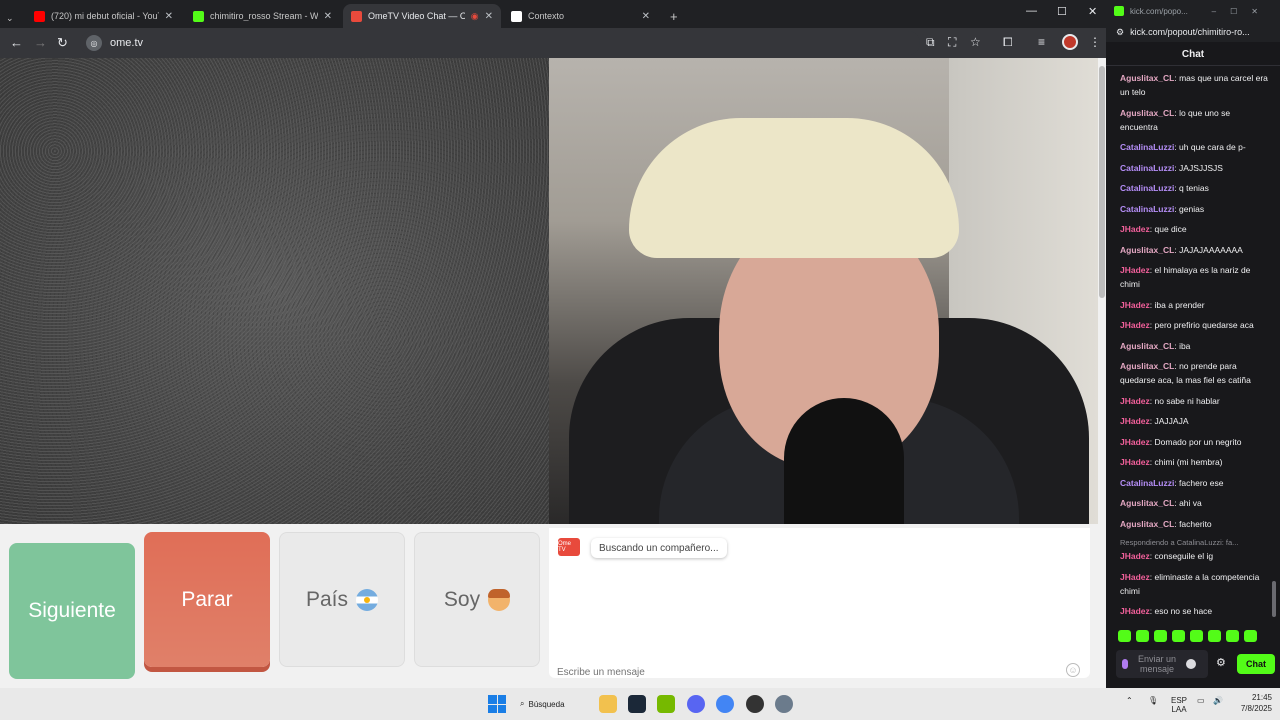 This screenshot has height=720, width=1280. I want to click on new-tab-button: +, so click(674, 16).